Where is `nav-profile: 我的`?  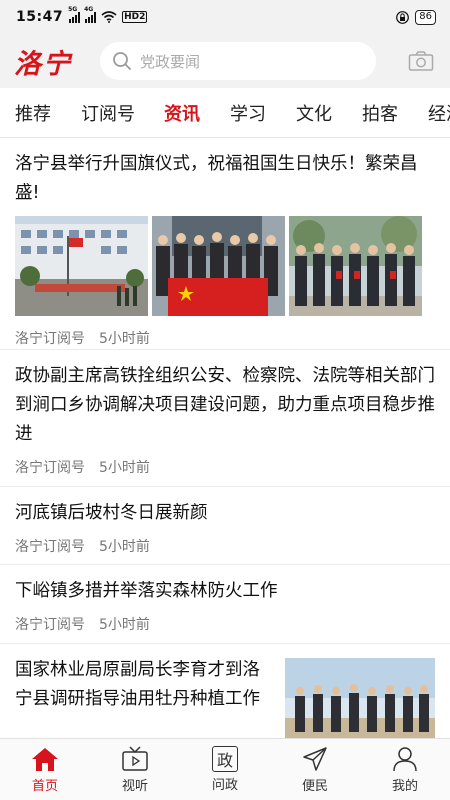 nav-profile: 我的 is located at coordinates (405, 769).